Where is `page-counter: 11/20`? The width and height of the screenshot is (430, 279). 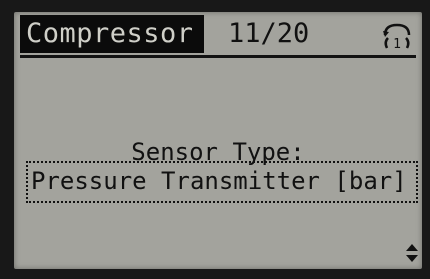 page-counter: 11/20 is located at coordinates (269, 33).